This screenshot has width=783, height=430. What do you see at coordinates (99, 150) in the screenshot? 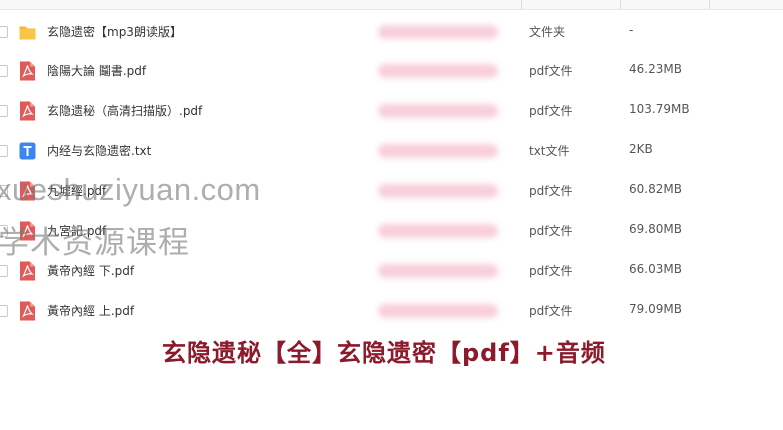
I see `file-name: 内经与玄隐遗密.txt` at bounding box center [99, 150].